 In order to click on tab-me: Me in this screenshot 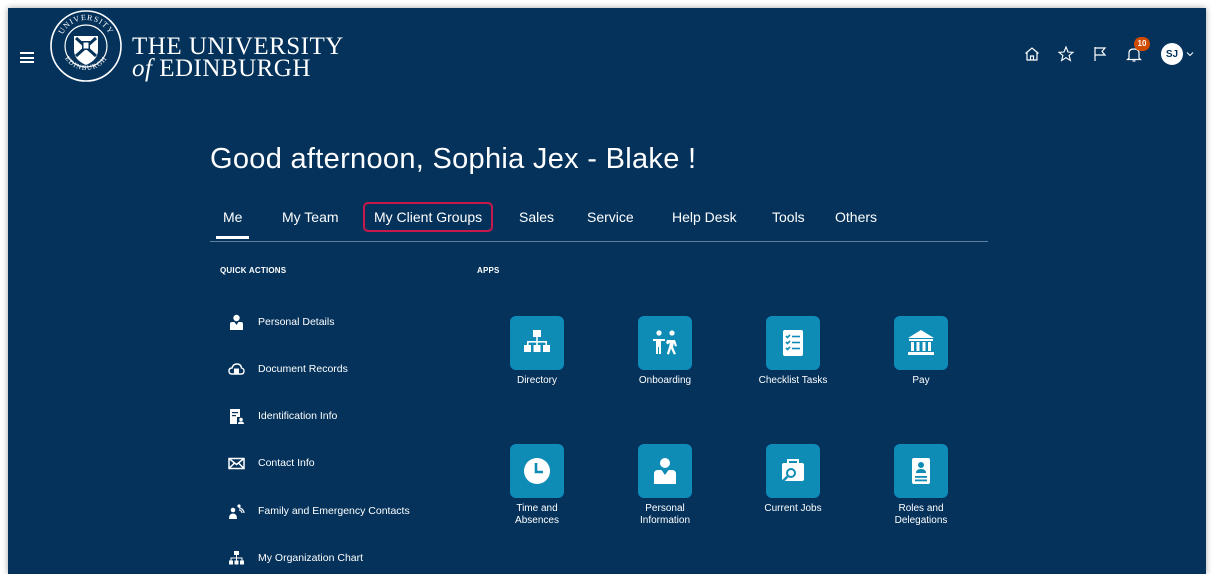, I will do `click(233, 224)`.